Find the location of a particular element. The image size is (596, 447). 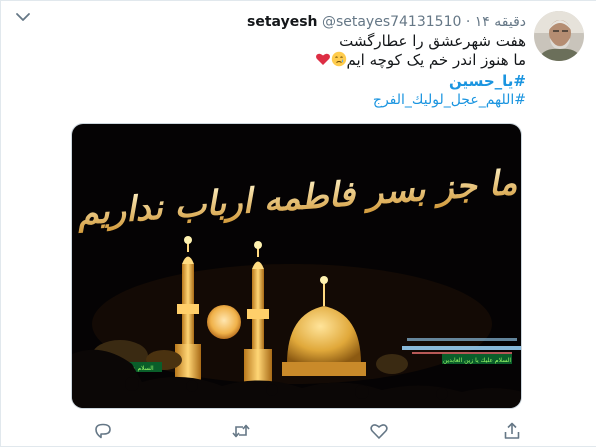

tweet-actions is located at coordinates (296, 431).